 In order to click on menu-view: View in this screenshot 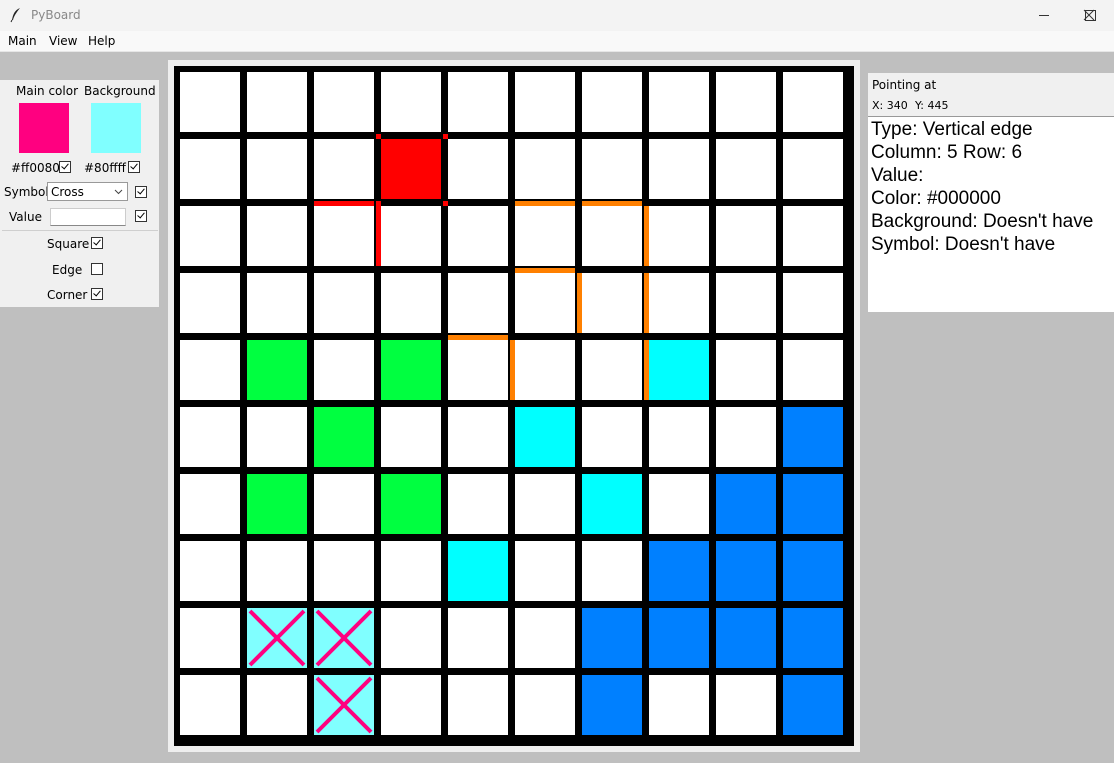, I will do `click(63, 41)`.